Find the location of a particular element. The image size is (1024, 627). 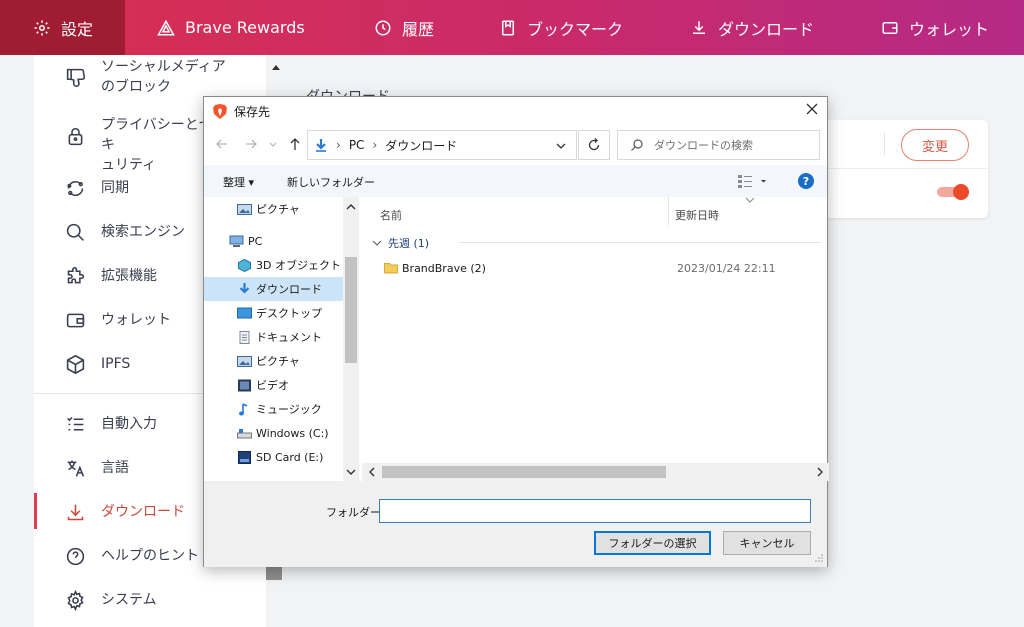

view-options-icon is located at coordinates (752, 181).